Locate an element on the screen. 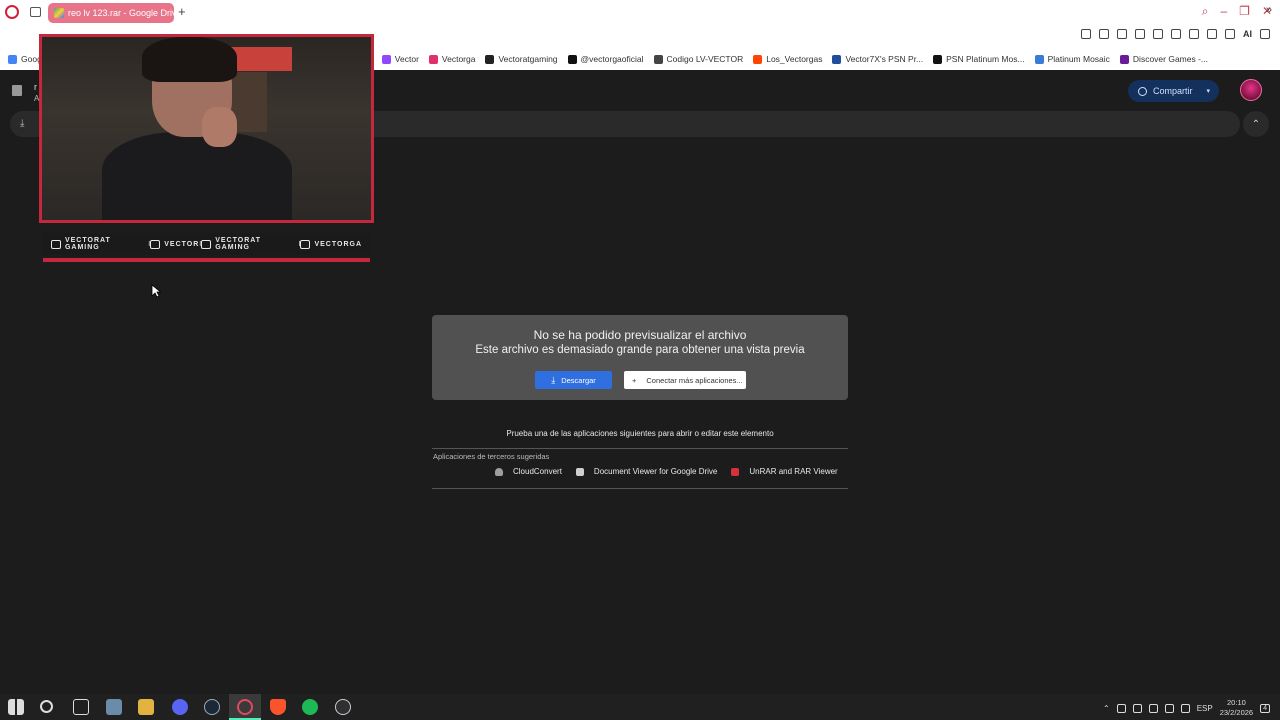 This screenshot has height=720, width=1280. puzzle-icon is located at coordinates (1194, 34).